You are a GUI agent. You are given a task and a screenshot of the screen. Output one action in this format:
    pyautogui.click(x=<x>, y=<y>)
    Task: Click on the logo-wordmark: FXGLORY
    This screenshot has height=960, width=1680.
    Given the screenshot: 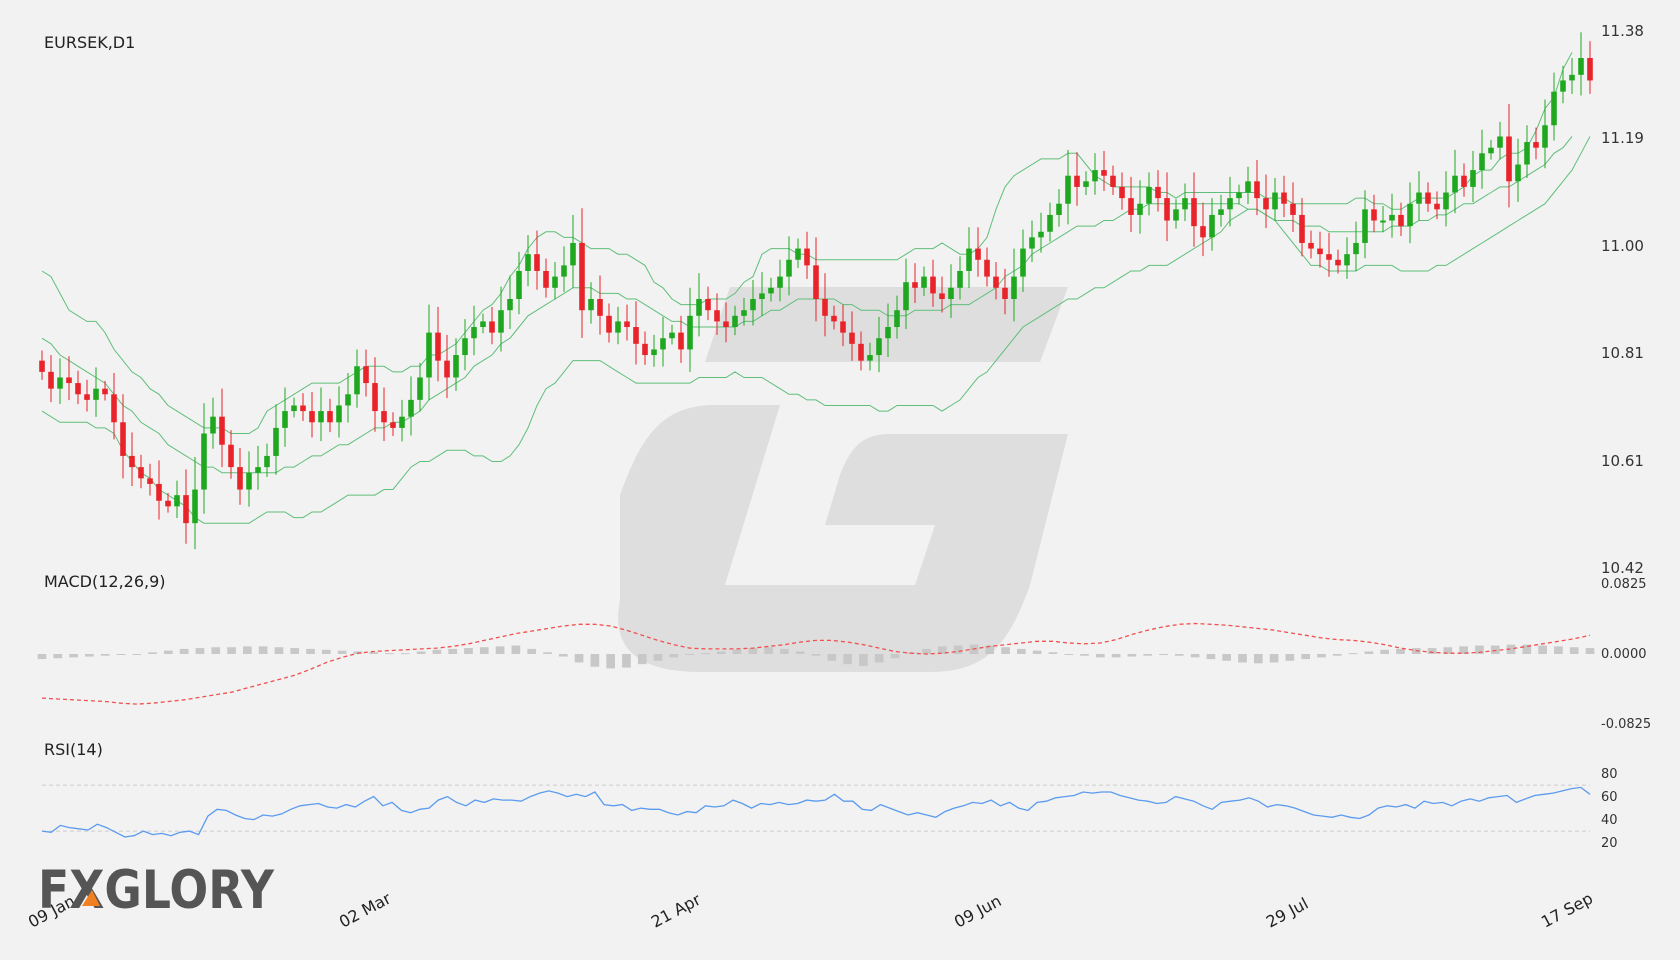 What is the action you would take?
    pyautogui.click(x=156, y=889)
    